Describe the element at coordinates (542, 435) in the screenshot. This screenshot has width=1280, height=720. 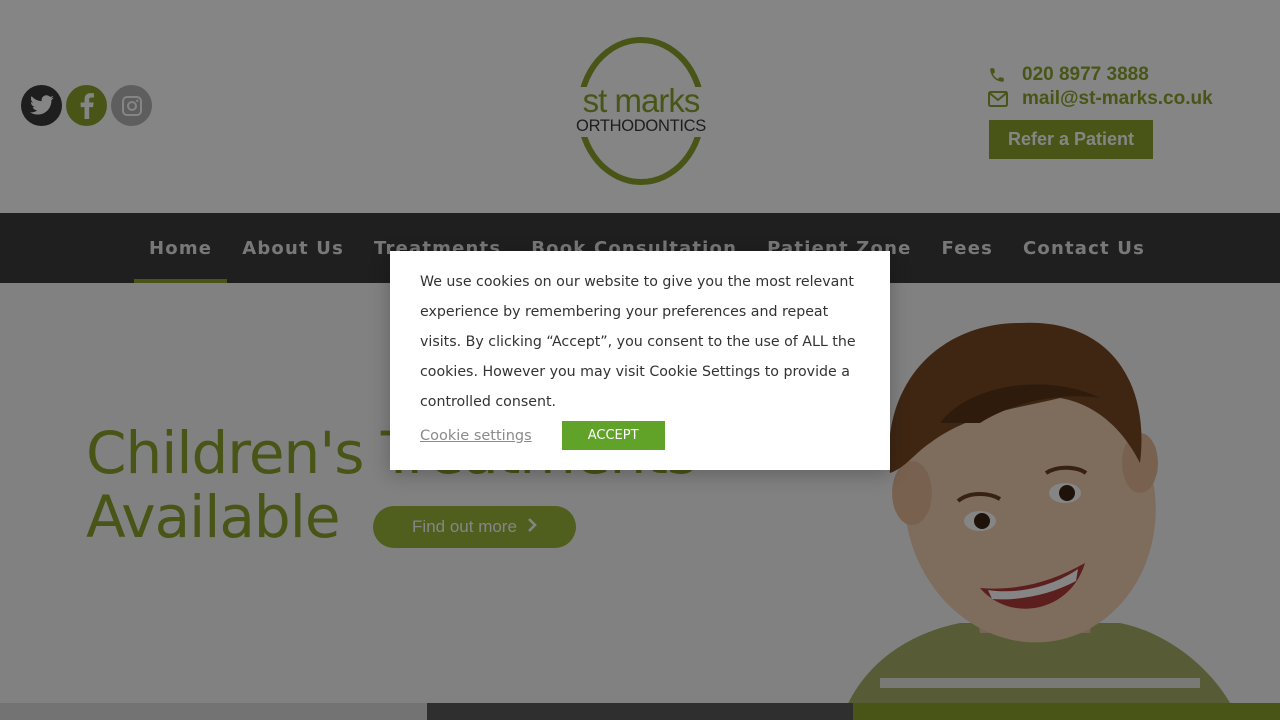
I see `cookie-actions: Cookie settings ACCEPT` at that location.